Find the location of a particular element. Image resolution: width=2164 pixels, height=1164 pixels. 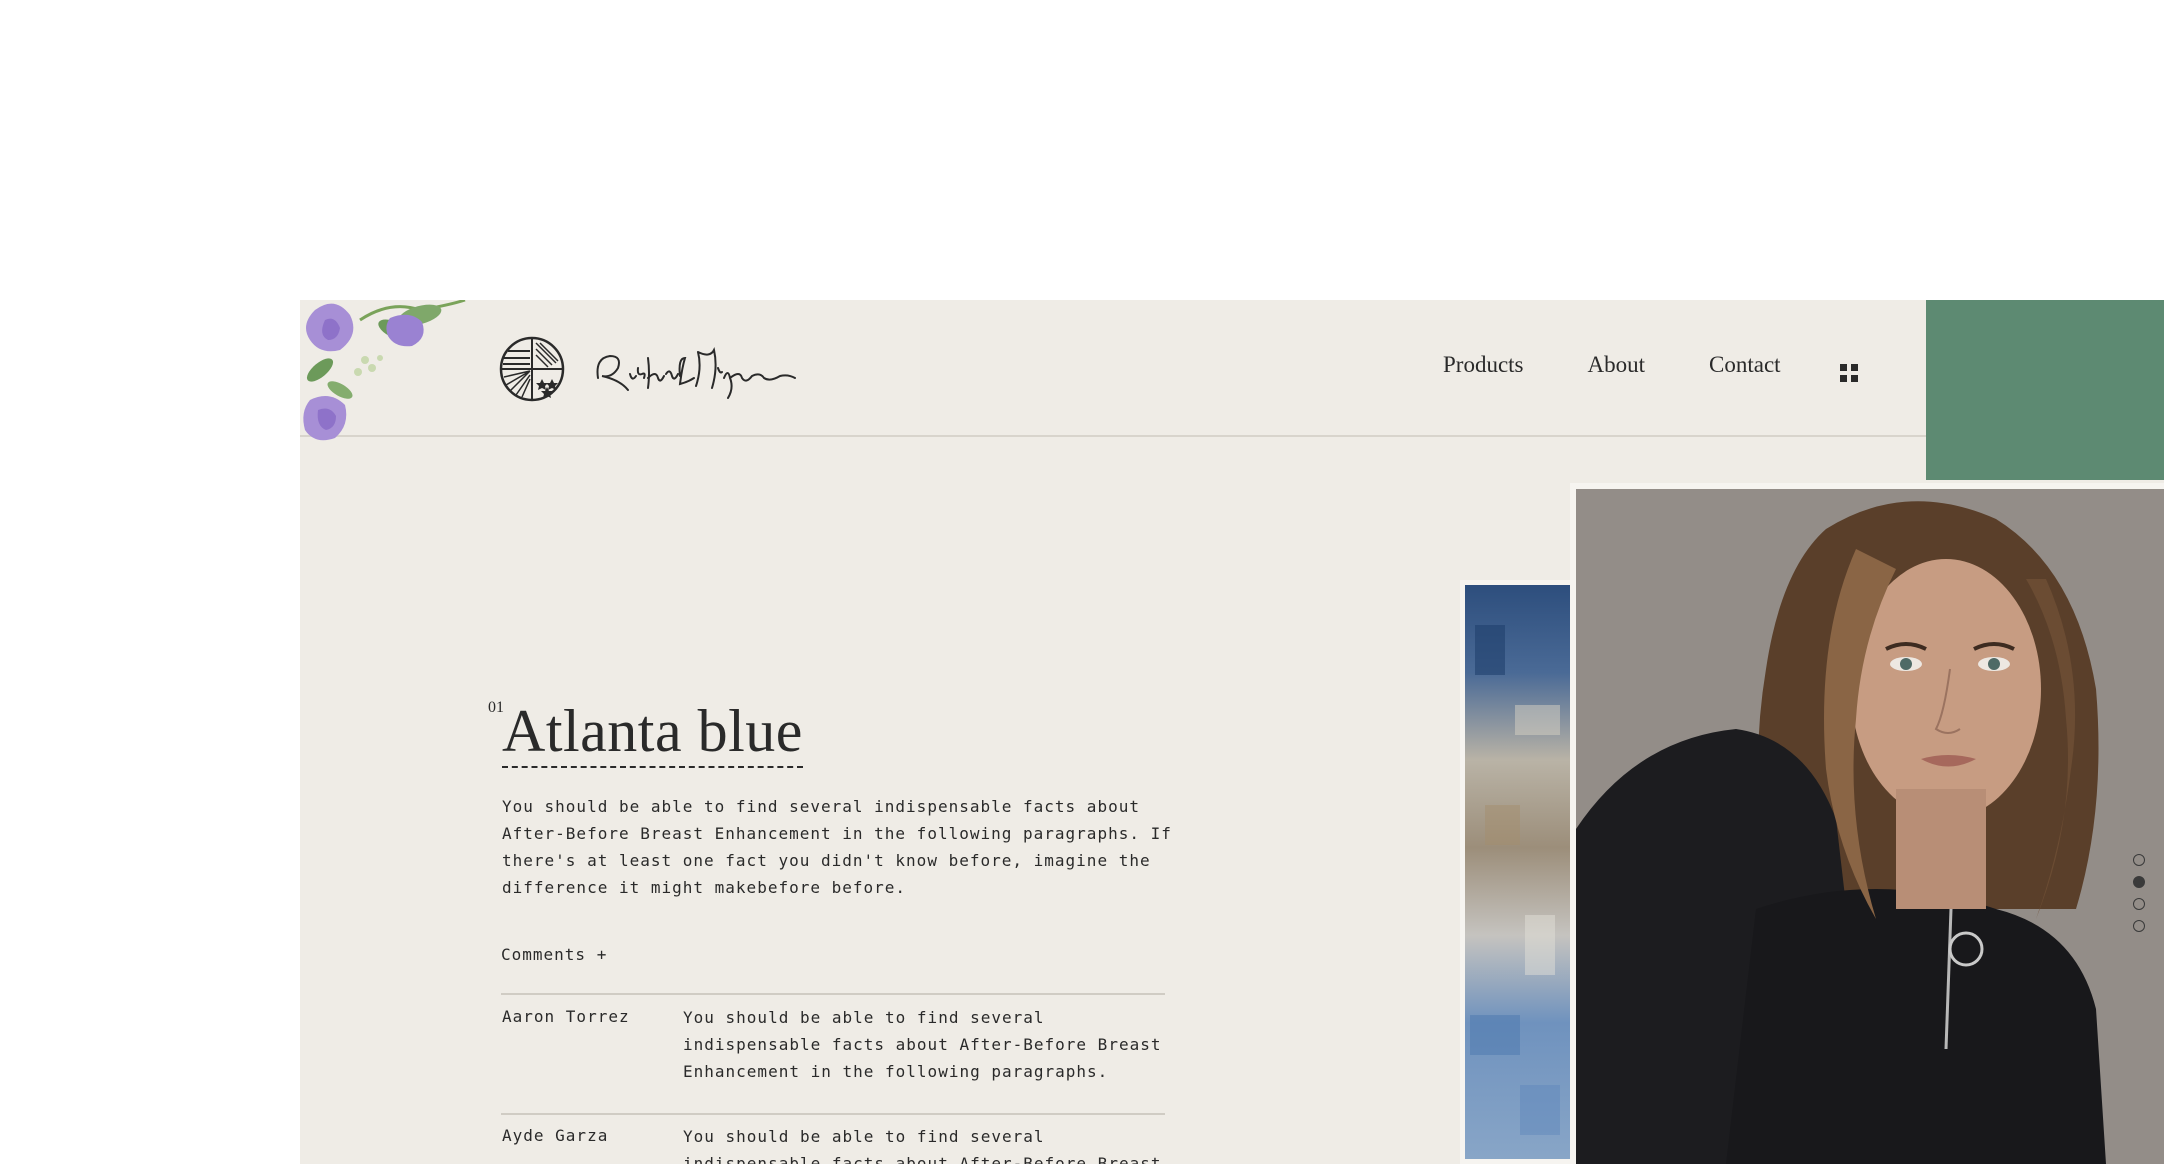

green-accent-block is located at coordinates (2045, 390).